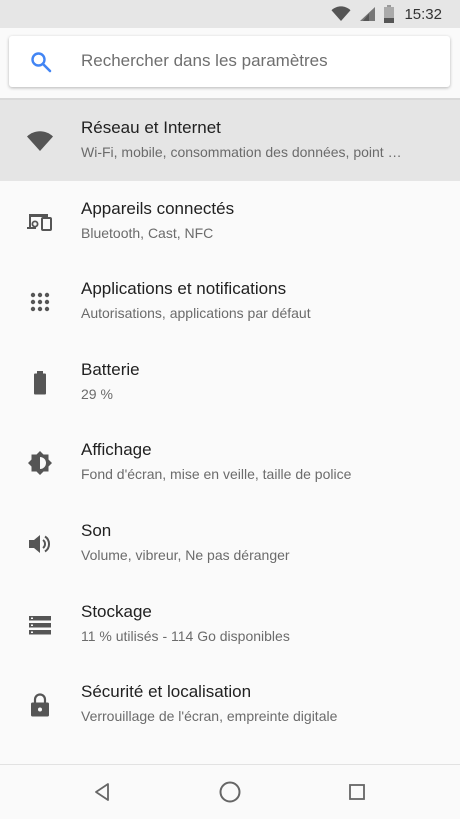  What do you see at coordinates (96, 530) in the screenshot?
I see `settings-item-title: Son` at bounding box center [96, 530].